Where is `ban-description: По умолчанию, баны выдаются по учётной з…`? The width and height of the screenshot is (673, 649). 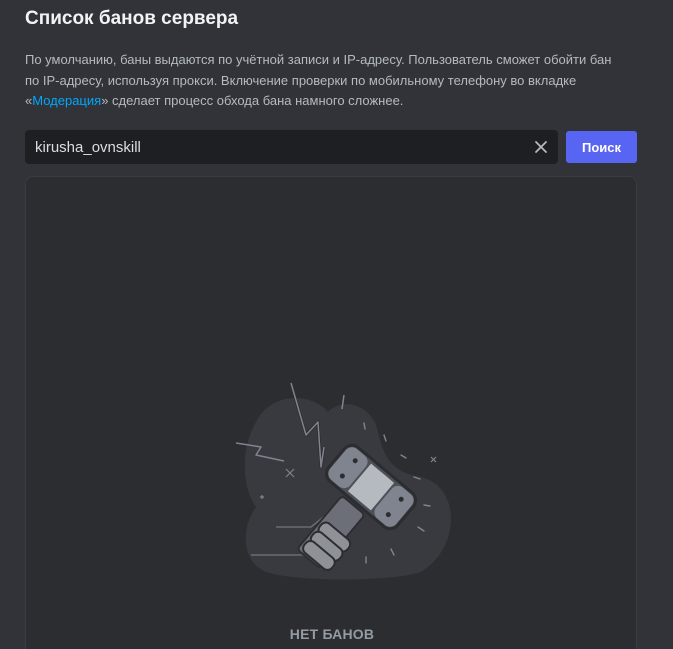 ban-description: По умолчанию, баны выдаются по учётной з… is located at coordinates (325, 81).